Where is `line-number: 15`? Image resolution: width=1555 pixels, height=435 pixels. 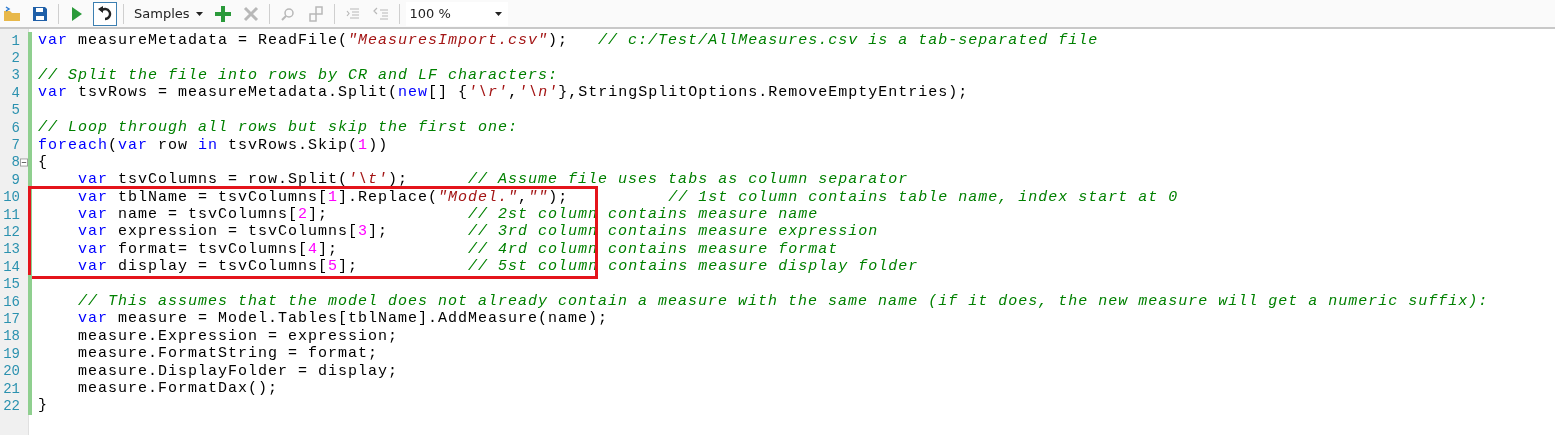 line-number: 15 is located at coordinates (11, 284).